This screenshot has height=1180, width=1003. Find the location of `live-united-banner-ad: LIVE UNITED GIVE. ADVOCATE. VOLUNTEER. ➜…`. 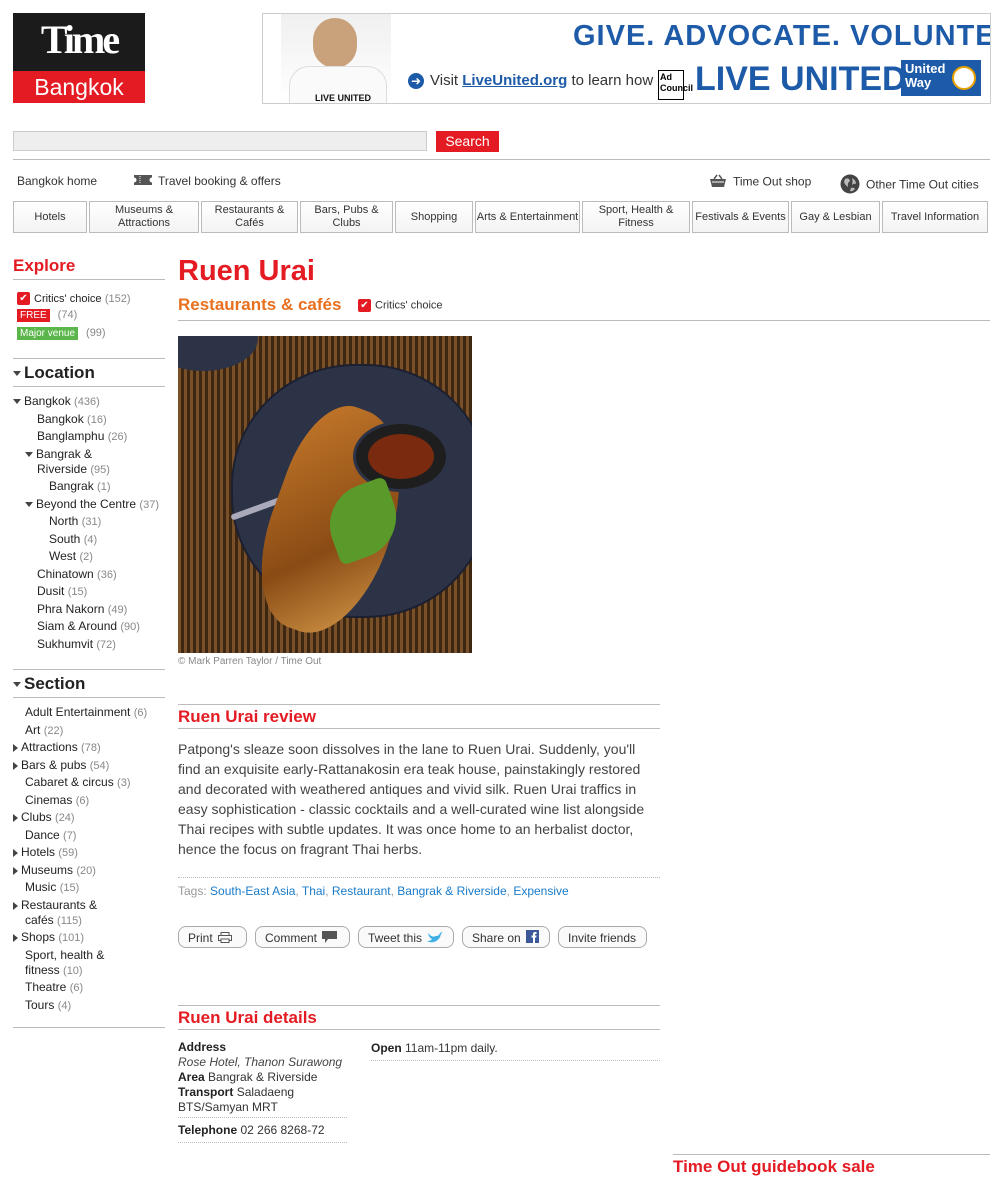

live-united-banner-ad: LIVE UNITED GIVE. ADVOCATE. VOLUNTEER. ➜… is located at coordinates (626, 58).